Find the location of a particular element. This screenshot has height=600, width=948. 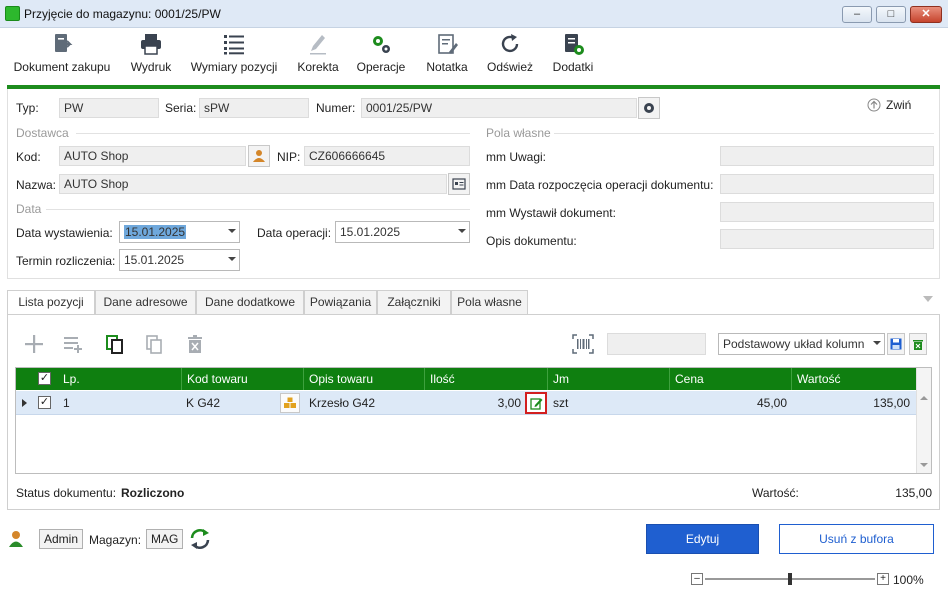

row-checkbox: ✓ is located at coordinates (44, 402).